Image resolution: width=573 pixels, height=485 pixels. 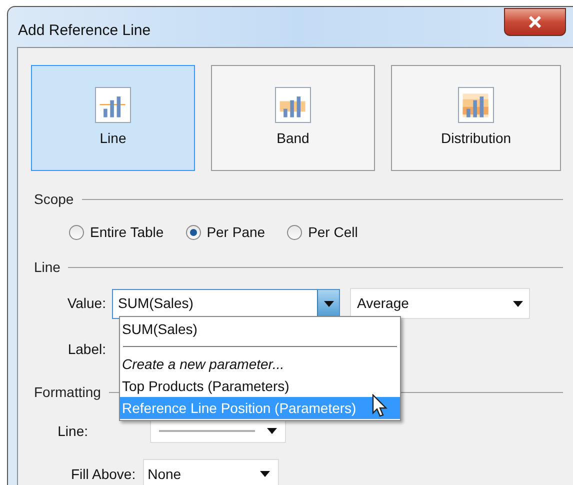 What do you see at coordinates (210, 472) in the screenshot?
I see `fill-above-combo-box: None` at bounding box center [210, 472].